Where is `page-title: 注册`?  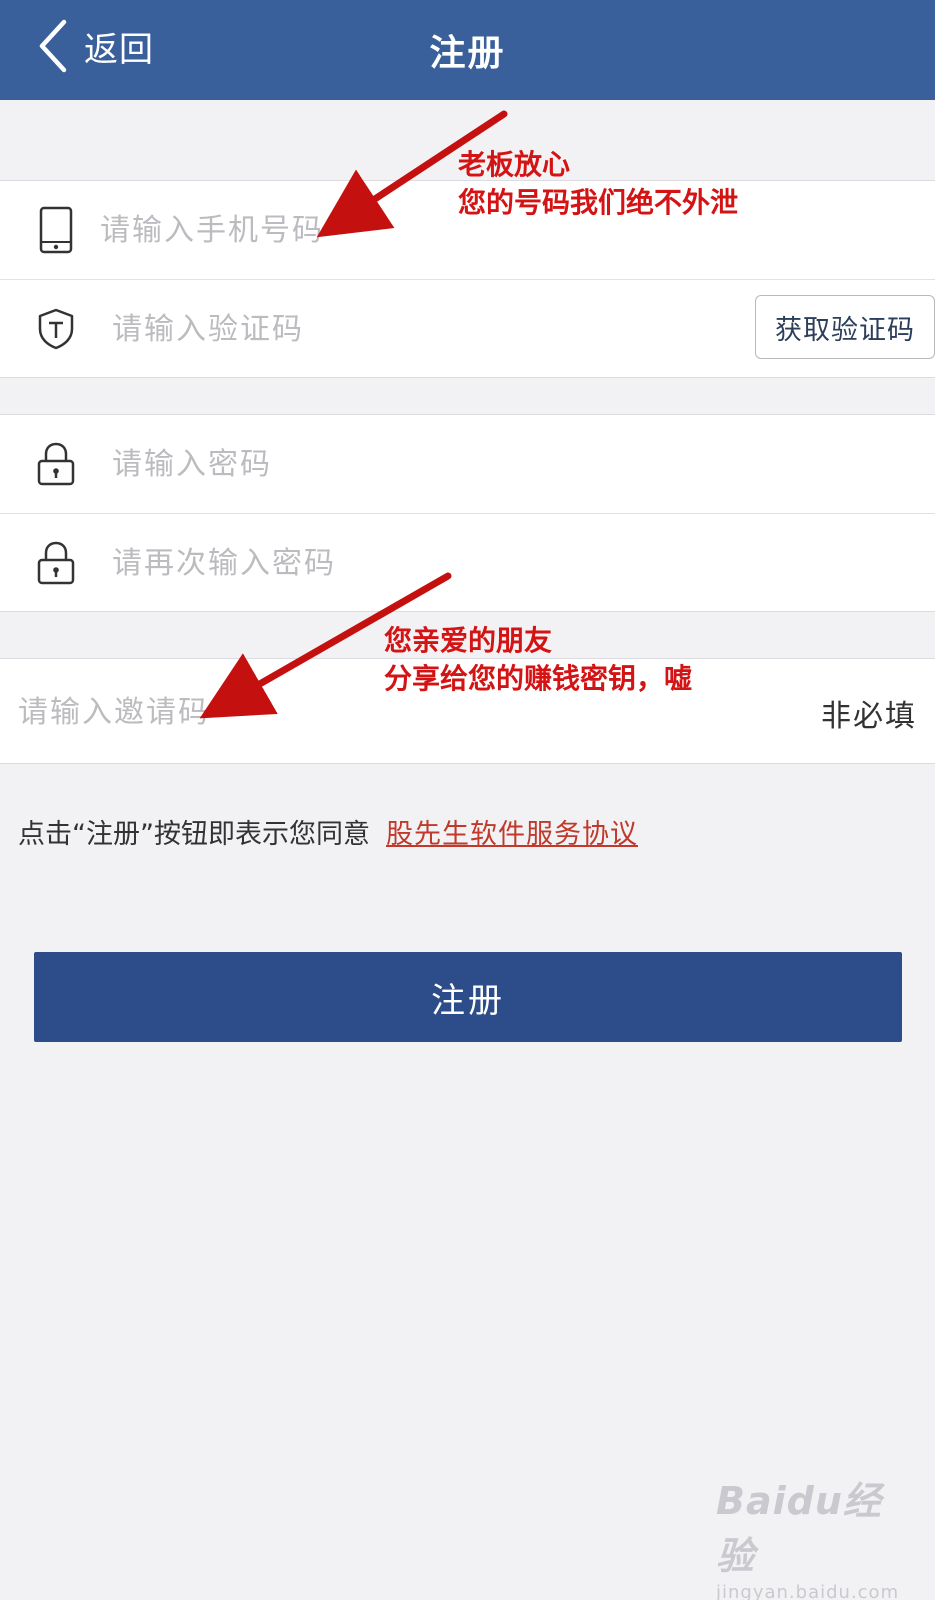
page-title: 注册 is located at coordinates (467, 53).